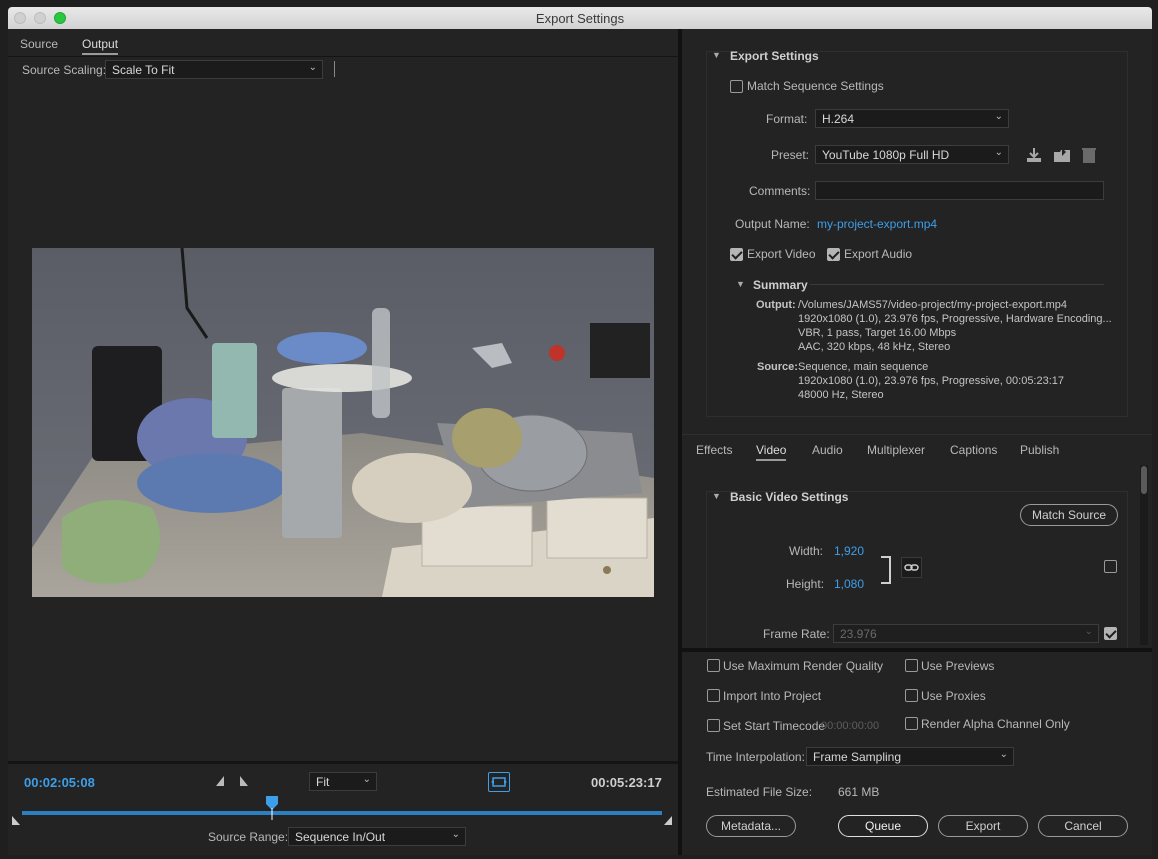  Describe the element at coordinates (343, 781) in the screenshot. I see `zoom-fit-select: Fit ⌄` at that location.